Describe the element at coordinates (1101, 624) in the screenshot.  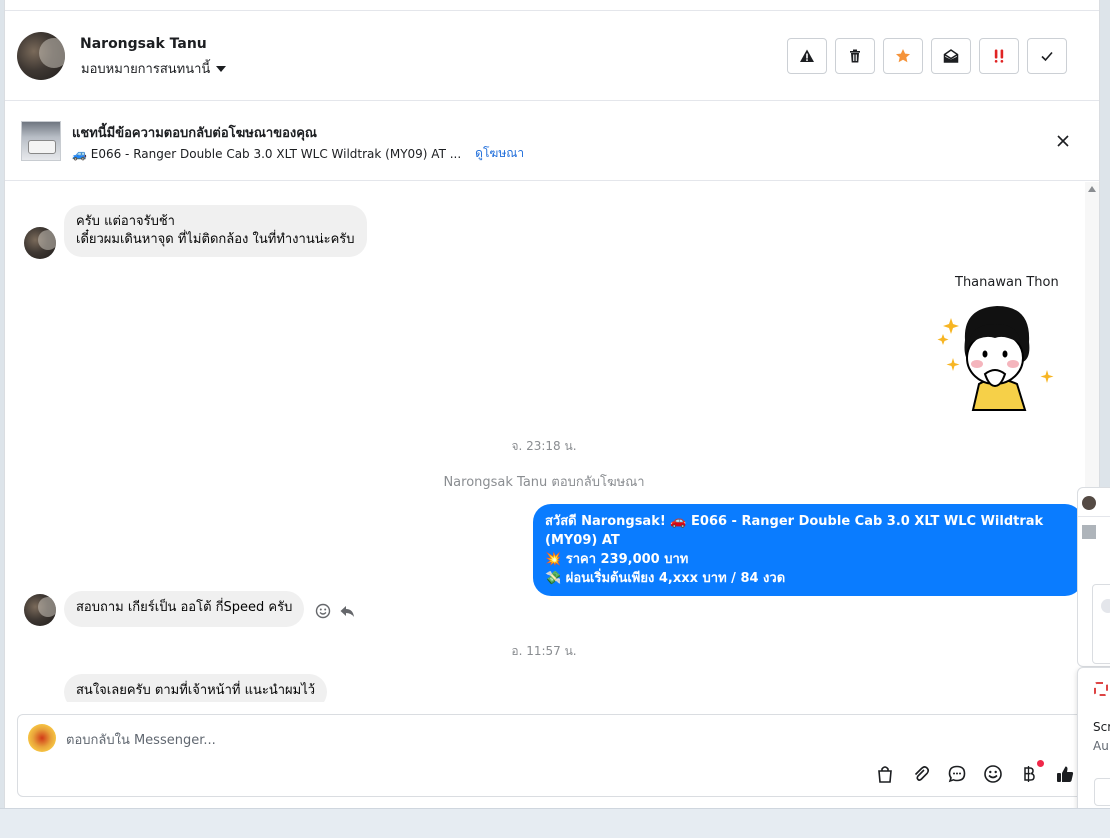
I see `mini-panel` at that location.